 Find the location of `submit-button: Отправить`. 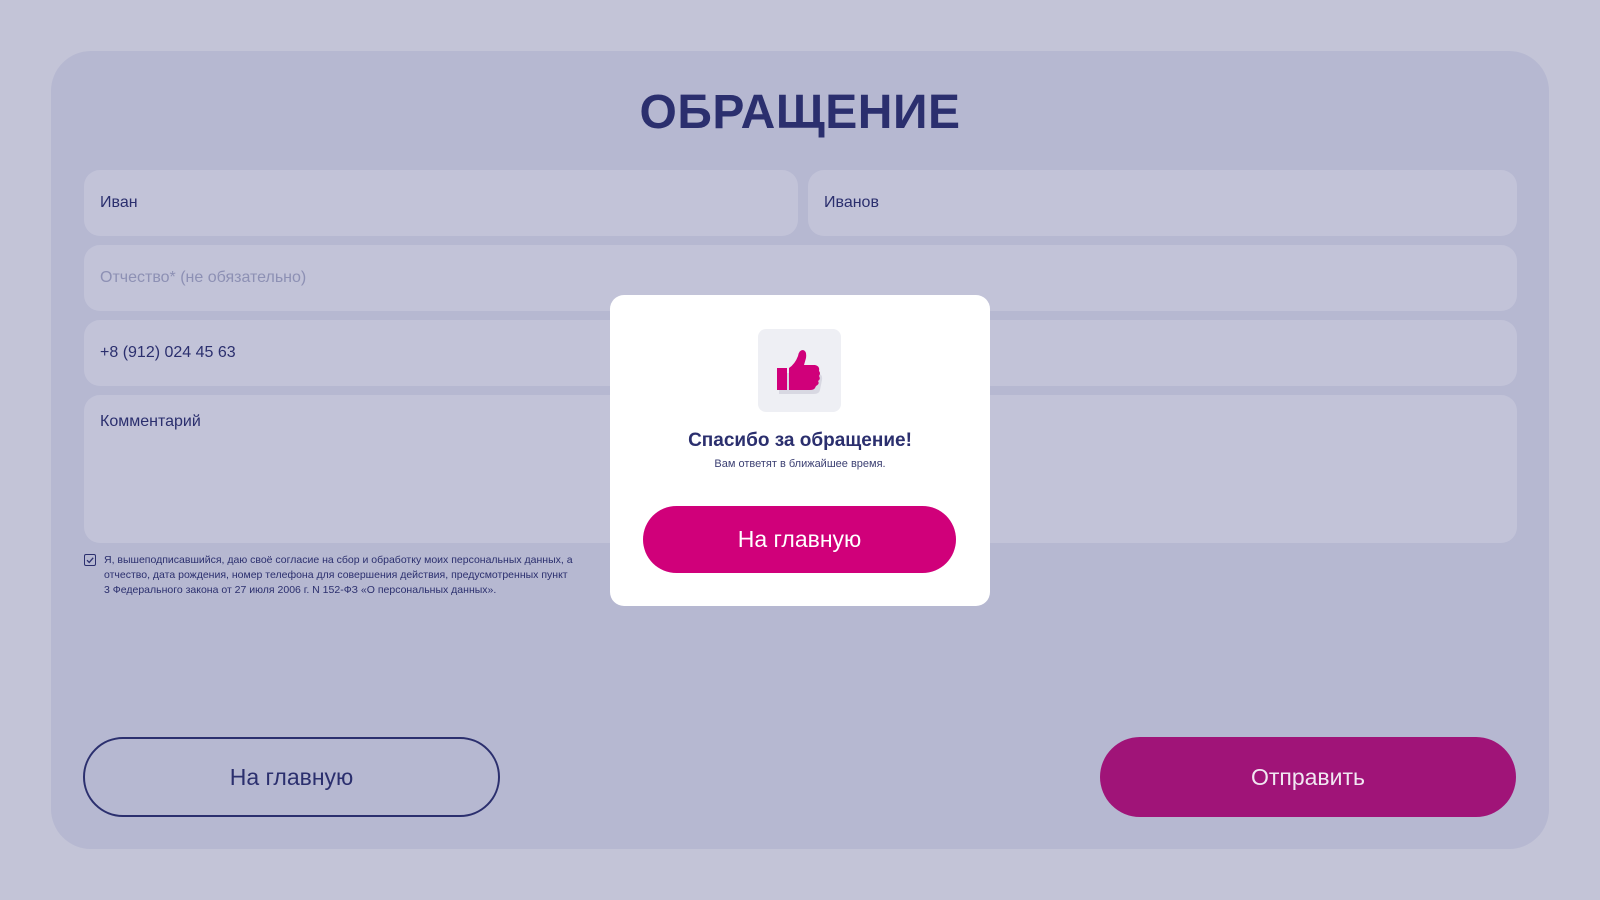

submit-button: Отправить is located at coordinates (1308, 777).